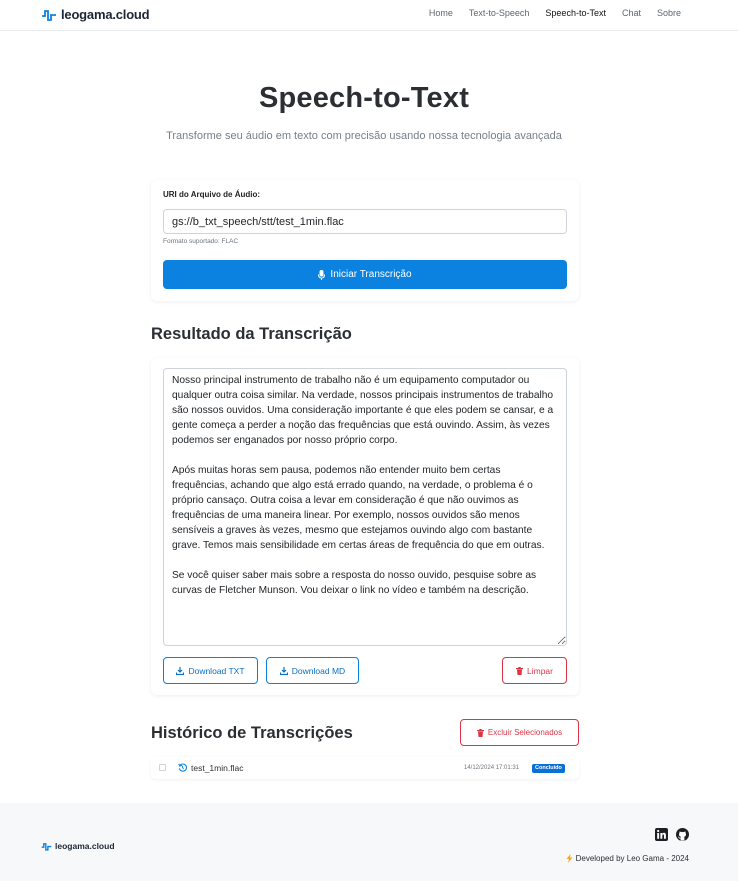 Image resolution: width=738 pixels, height=881 pixels. Describe the element at coordinates (252, 733) in the screenshot. I see `history-section-title: Histórico de Transcrições` at that location.